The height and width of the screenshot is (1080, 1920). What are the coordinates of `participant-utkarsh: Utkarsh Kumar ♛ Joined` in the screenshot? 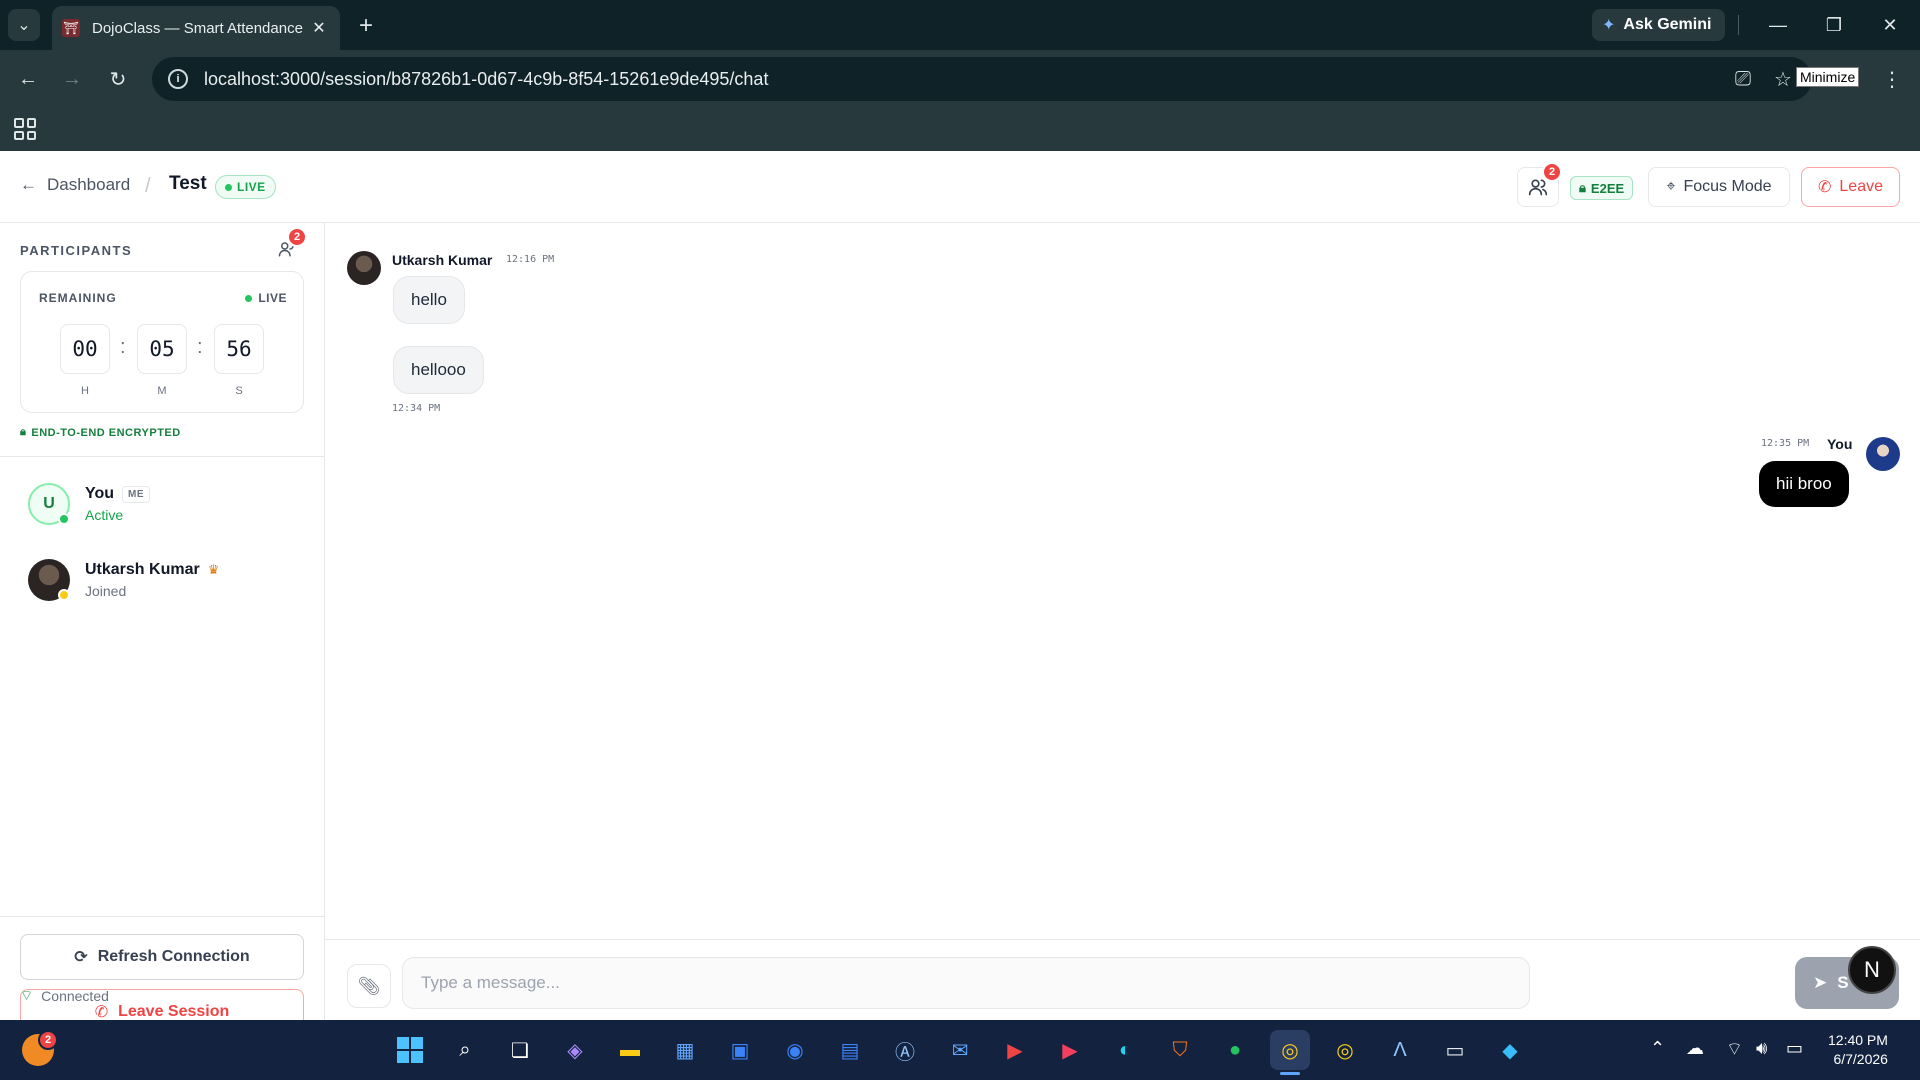 It's located at (168, 582).